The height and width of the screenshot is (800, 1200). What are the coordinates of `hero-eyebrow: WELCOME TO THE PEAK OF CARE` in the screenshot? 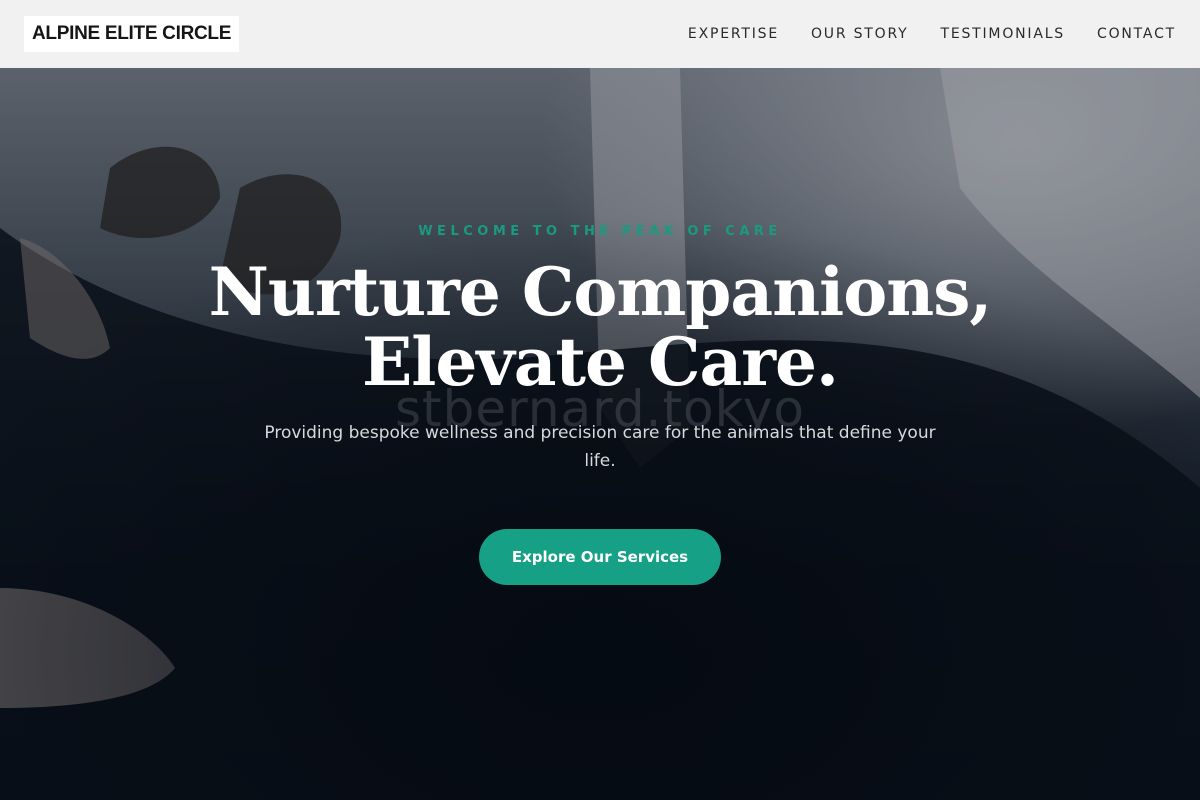 It's located at (600, 231).